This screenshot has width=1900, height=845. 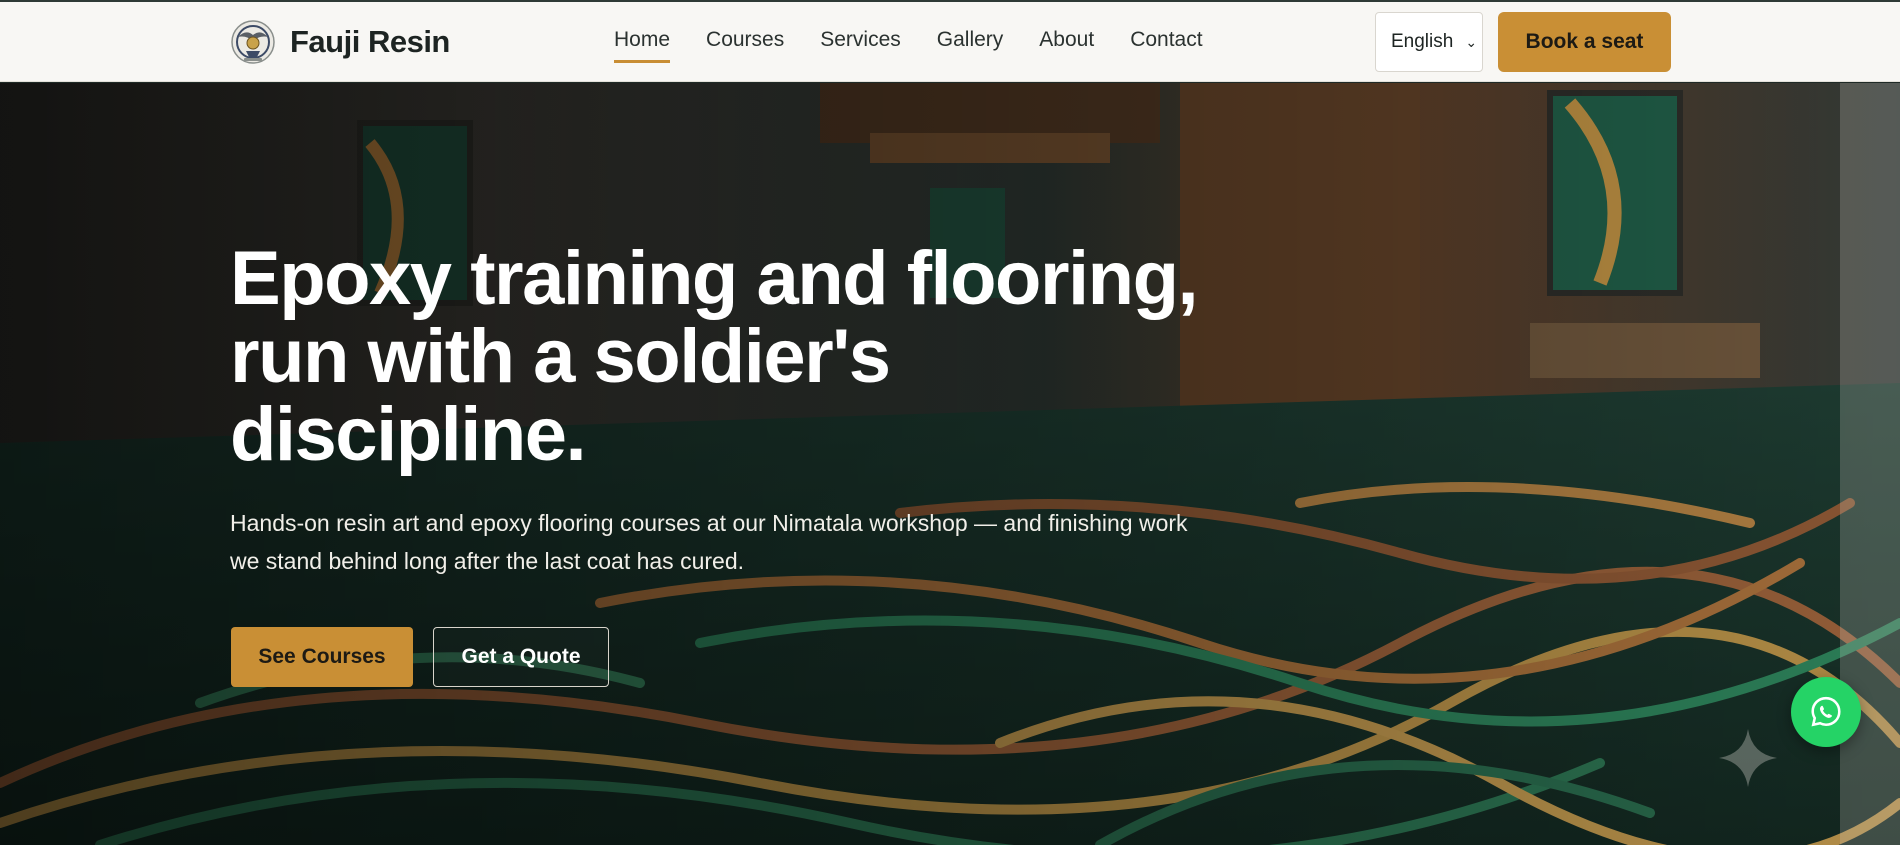 What do you see at coordinates (860, 45) in the screenshot?
I see `nav-services: Services` at bounding box center [860, 45].